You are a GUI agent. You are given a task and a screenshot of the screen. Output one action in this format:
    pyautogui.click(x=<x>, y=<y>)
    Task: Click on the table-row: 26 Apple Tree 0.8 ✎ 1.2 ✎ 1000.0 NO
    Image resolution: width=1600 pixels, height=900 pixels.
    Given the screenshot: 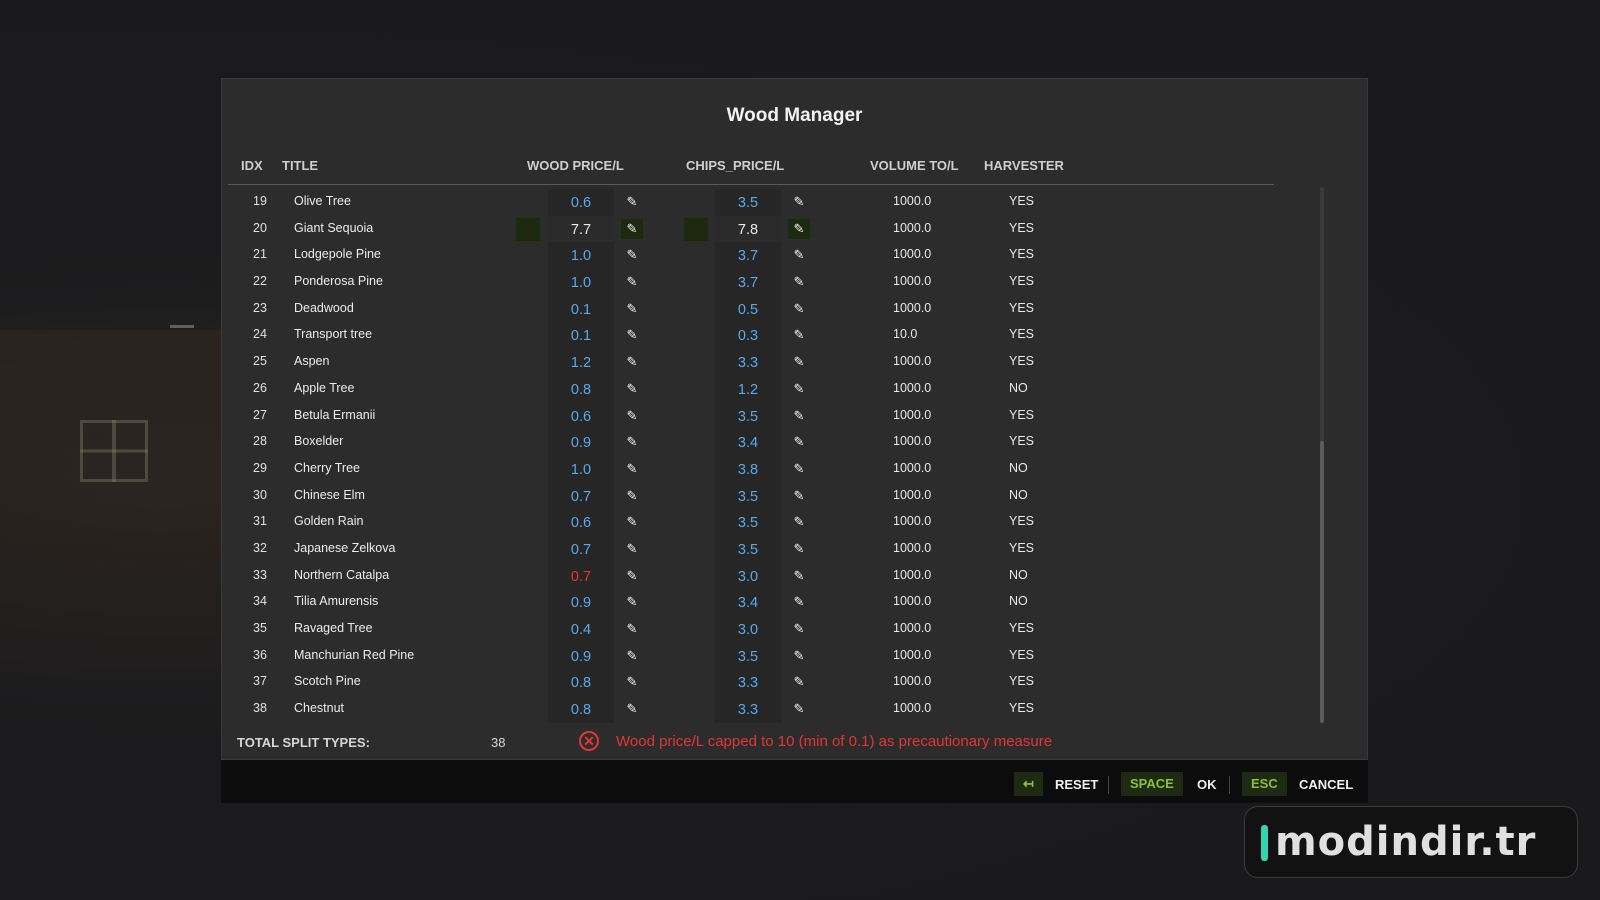 What is the action you would take?
    pyautogui.click(x=752, y=389)
    